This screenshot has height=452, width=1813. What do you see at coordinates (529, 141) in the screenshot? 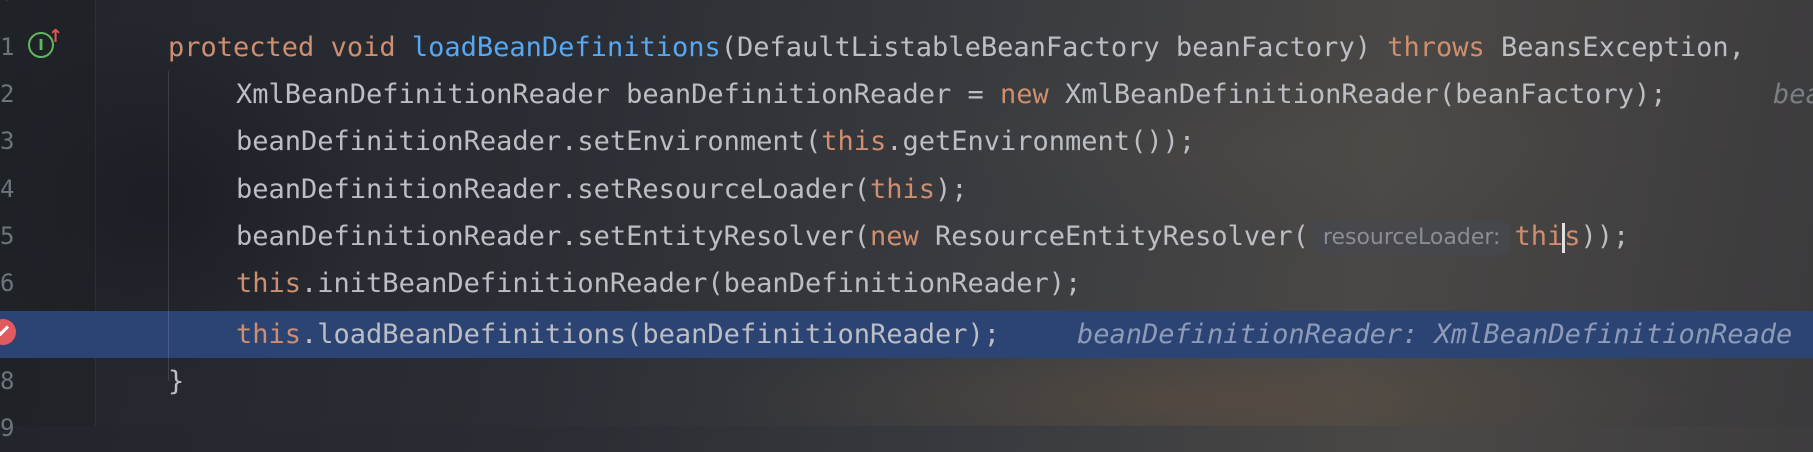
I see `code-token: beanDefinitionReader.setEnvironment(` at bounding box center [529, 141].